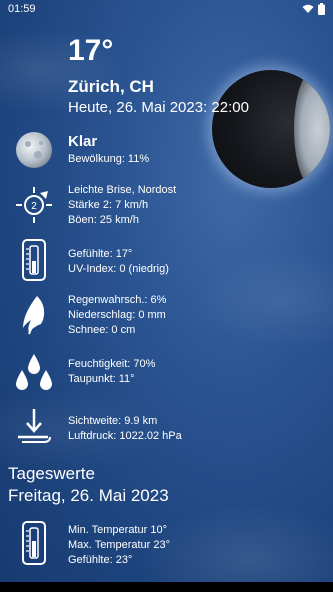 The height and width of the screenshot is (592, 333). Describe the element at coordinates (119, 545) in the screenshot. I see `max-temperature: Max. Temperatur 23°` at that location.